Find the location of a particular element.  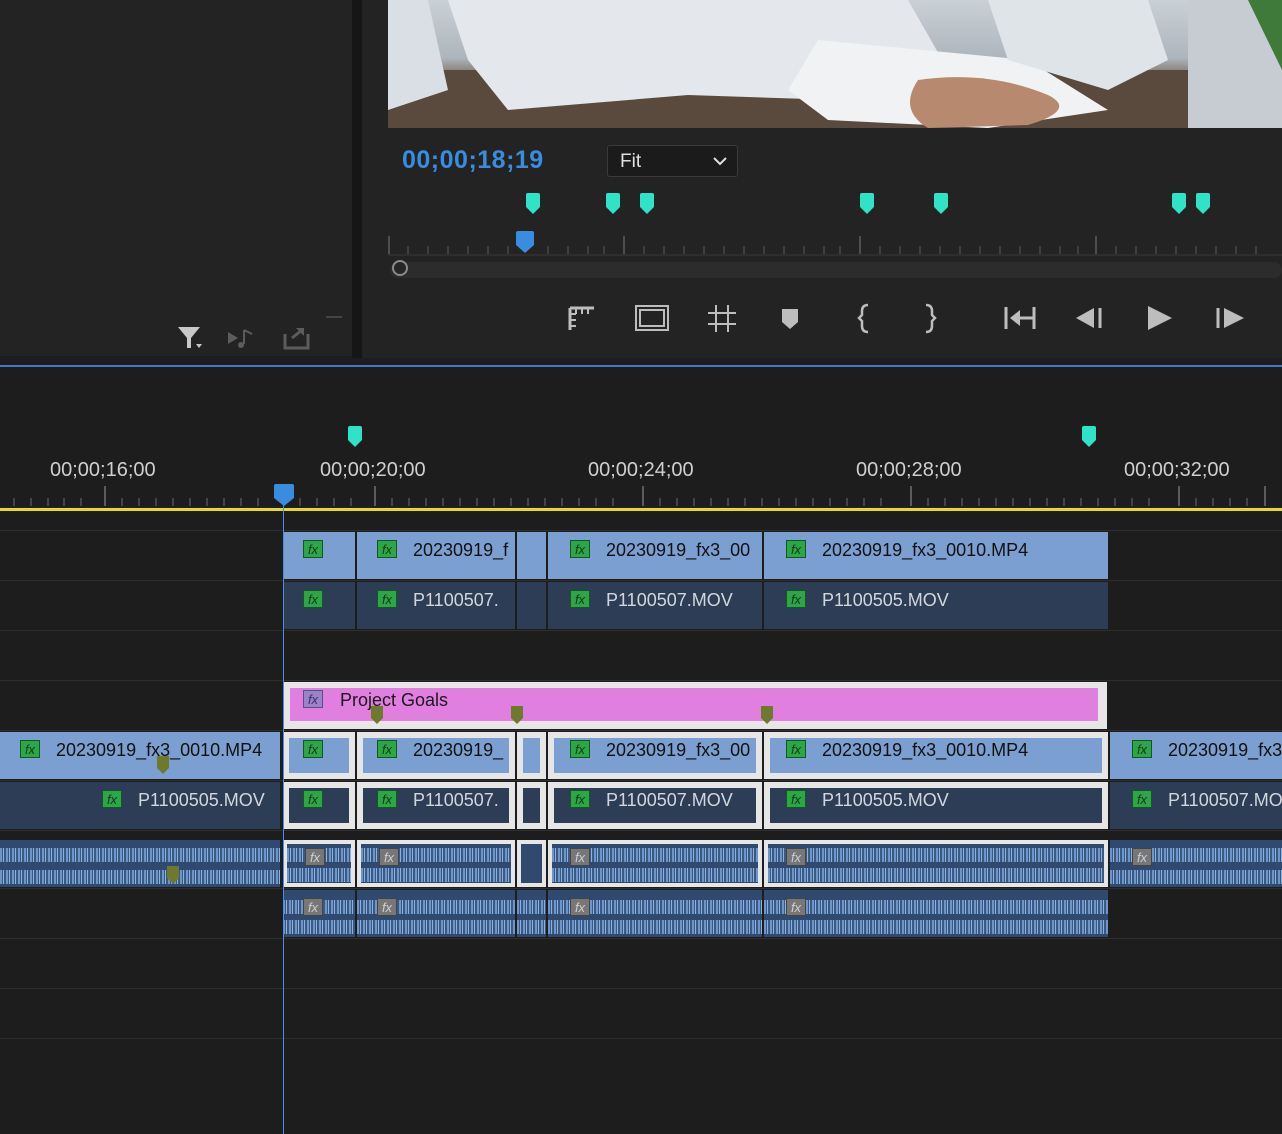

video-clip: fx P1100507.MO is located at coordinates (1196, 805).